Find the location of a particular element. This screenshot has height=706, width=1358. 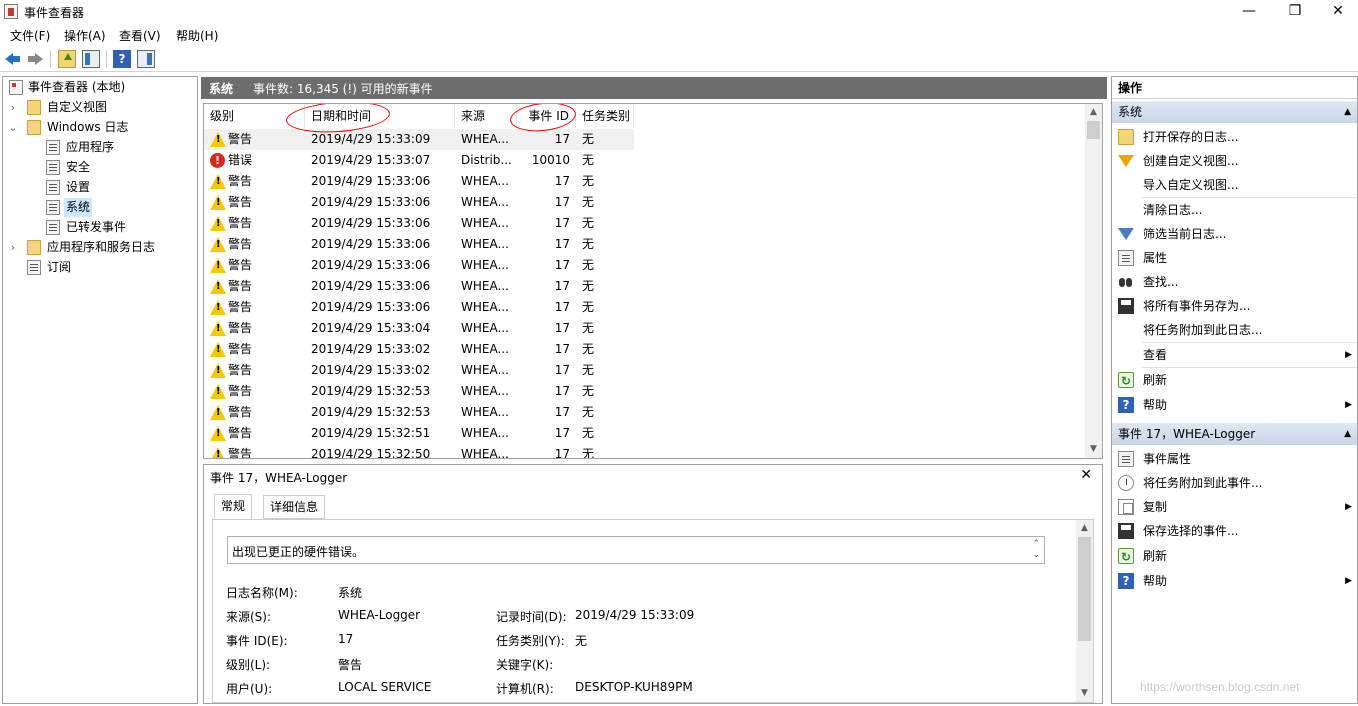

menu-help: 帮助(H) is located at coordinates (197, 35).